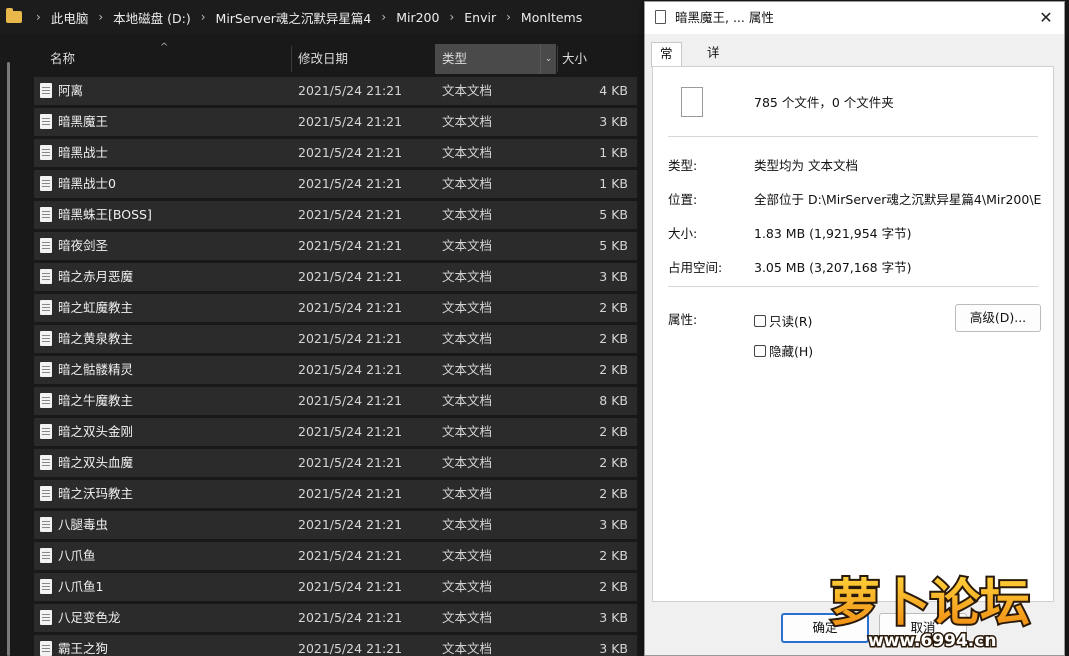  I want to click on file-row: 八足变色龙 2021/5/24 21:21 文本文档 3 KB, so click(335, 618).